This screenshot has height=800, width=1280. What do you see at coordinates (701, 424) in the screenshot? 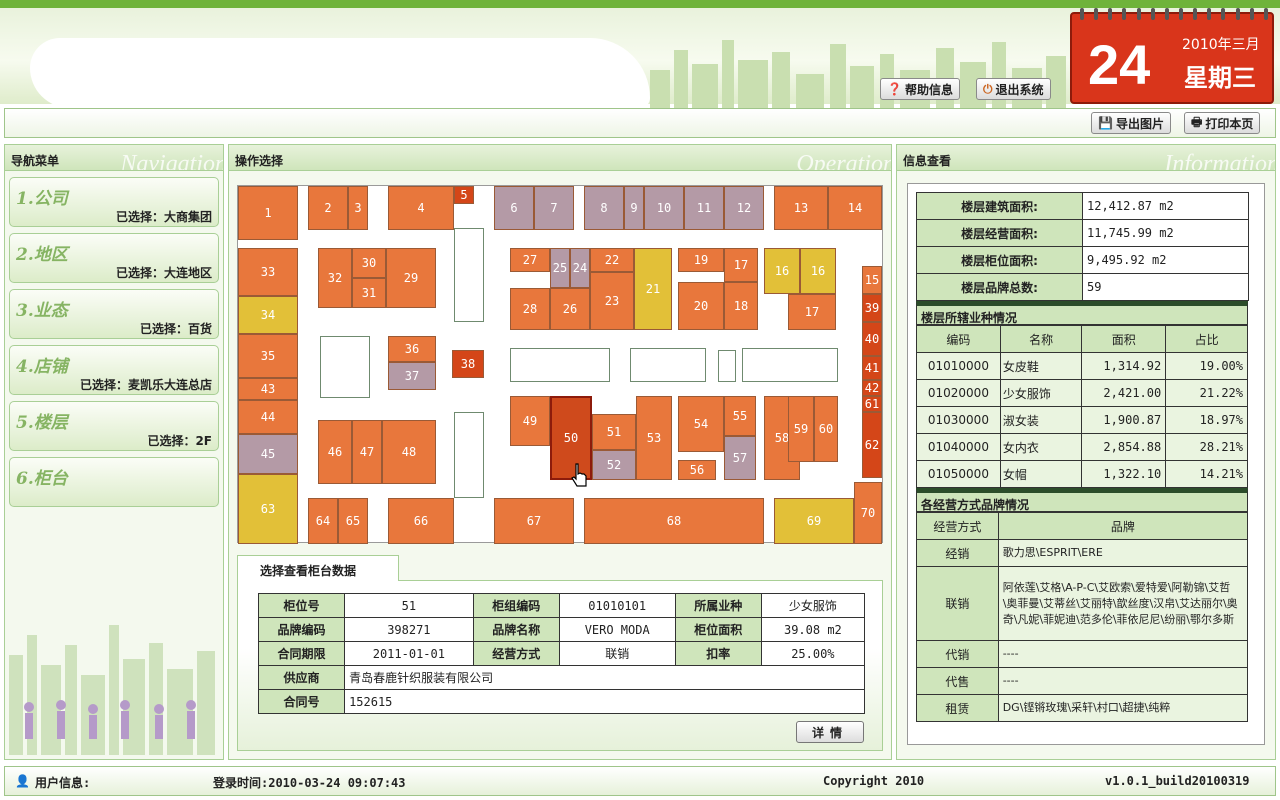
I see `counter-55: 54` at bounding box center [701, 424].